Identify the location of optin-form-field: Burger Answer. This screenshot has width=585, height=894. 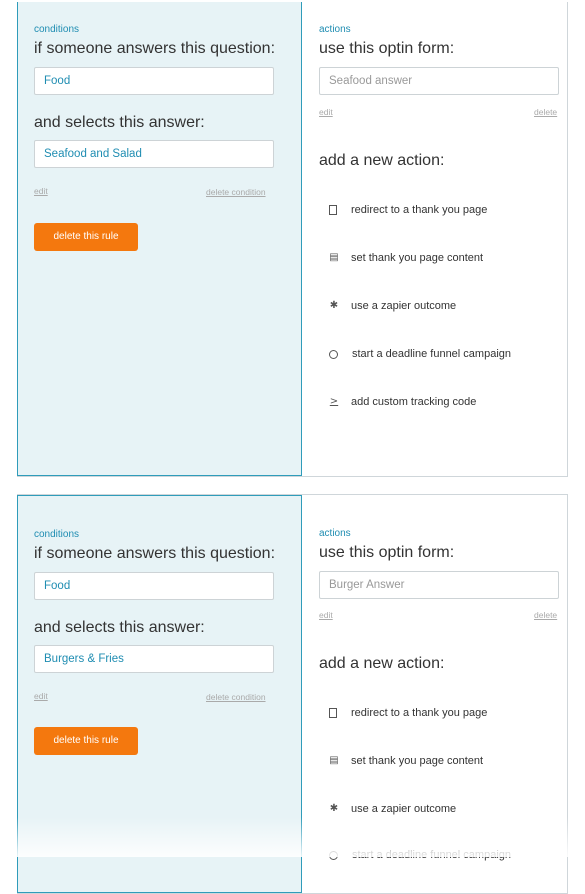
(439, 585).